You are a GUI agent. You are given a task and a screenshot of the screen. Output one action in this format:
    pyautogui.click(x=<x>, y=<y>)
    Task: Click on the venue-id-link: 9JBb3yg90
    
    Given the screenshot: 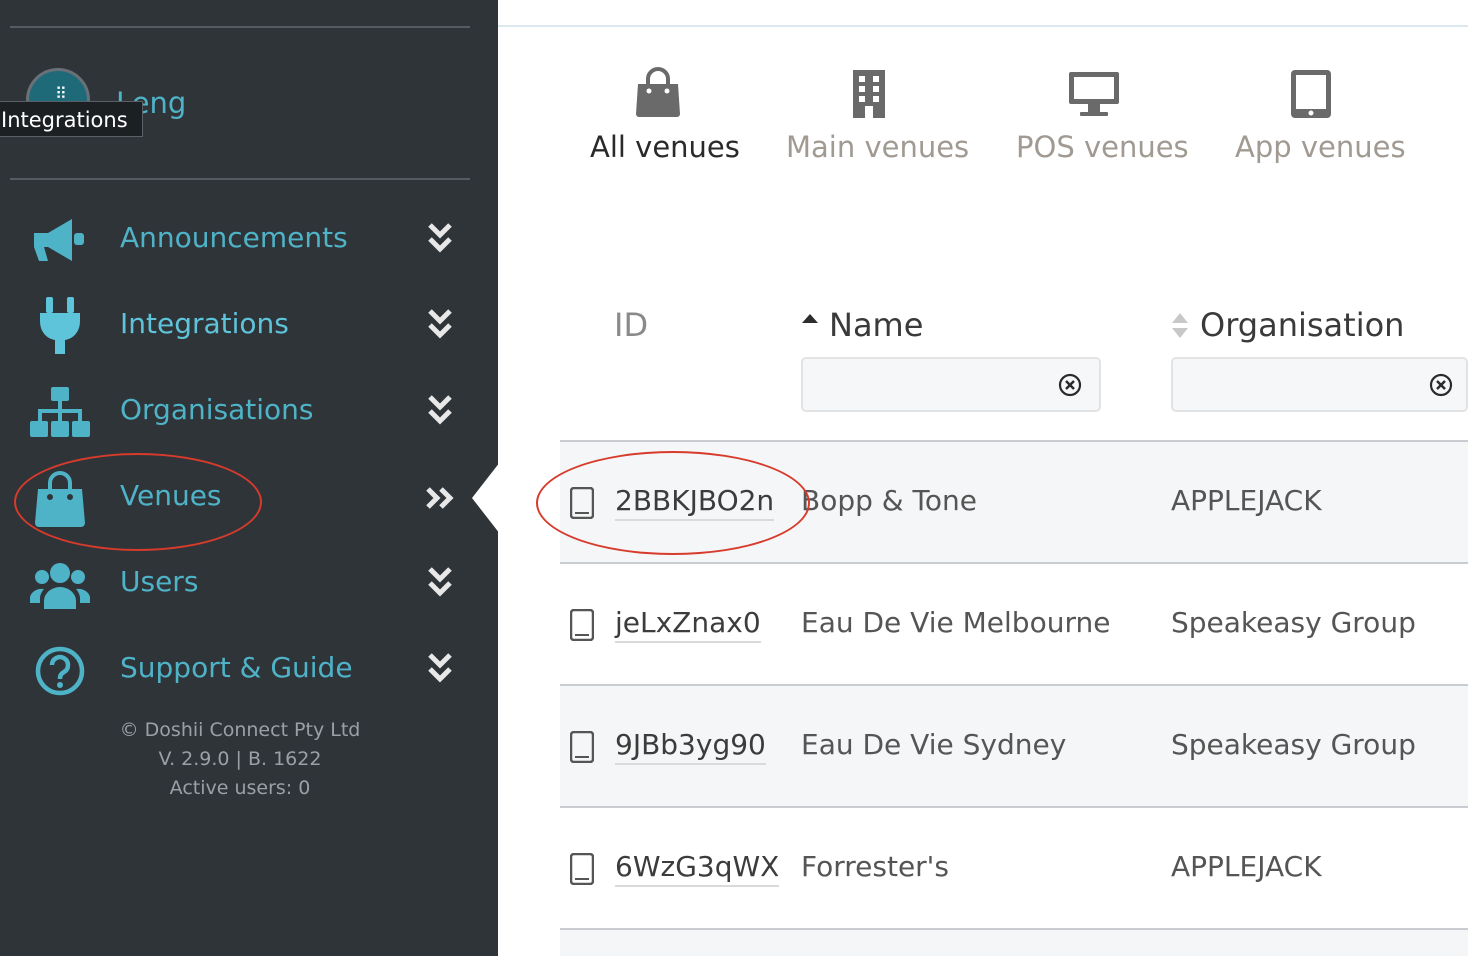 What is the action you would take?
    pyautogui.click(x=690, y=746)
    